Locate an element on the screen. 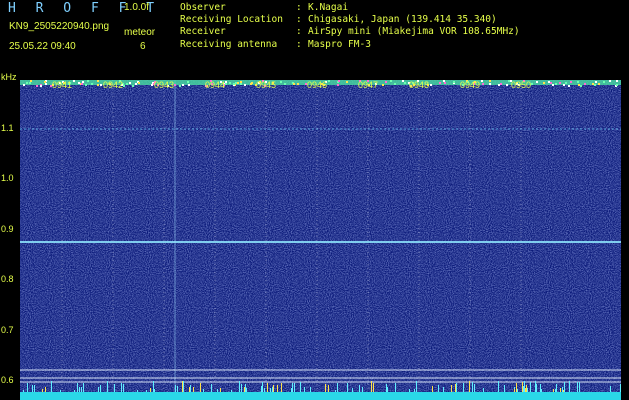 The image size is (629, 400). time-tick-label: 0942 is located at coordinates (113, 85).